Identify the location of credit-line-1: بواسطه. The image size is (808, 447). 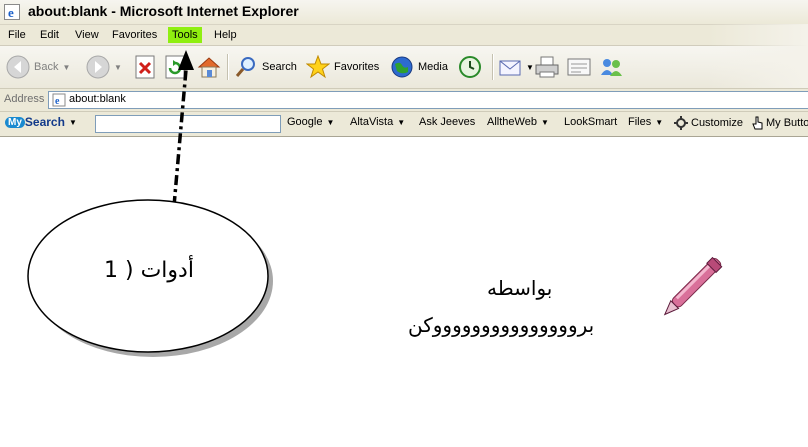
(520, 288).